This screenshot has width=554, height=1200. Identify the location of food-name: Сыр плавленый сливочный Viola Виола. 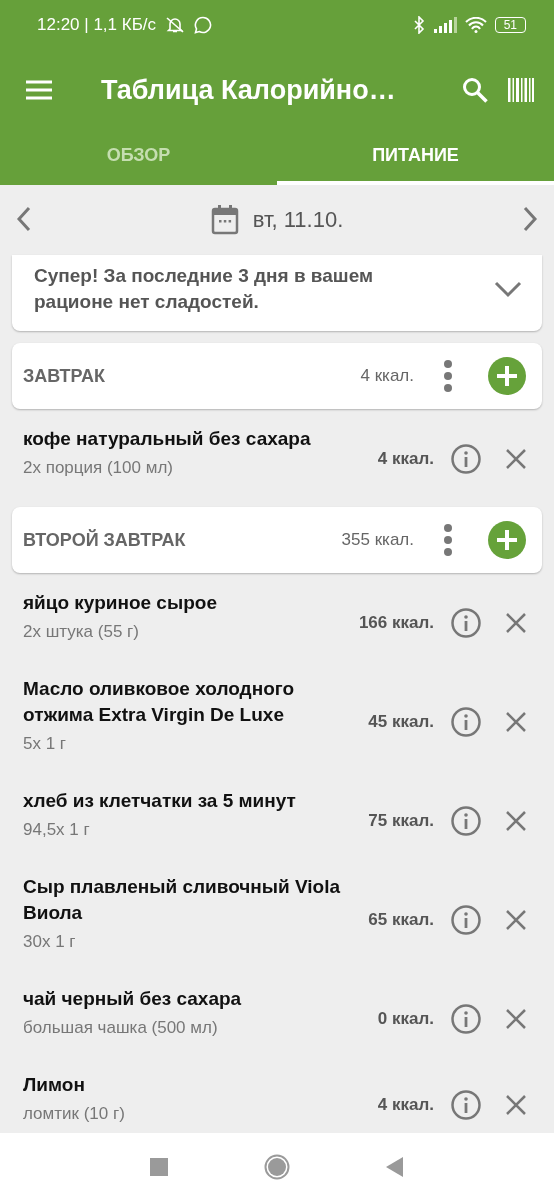
(182, 900).